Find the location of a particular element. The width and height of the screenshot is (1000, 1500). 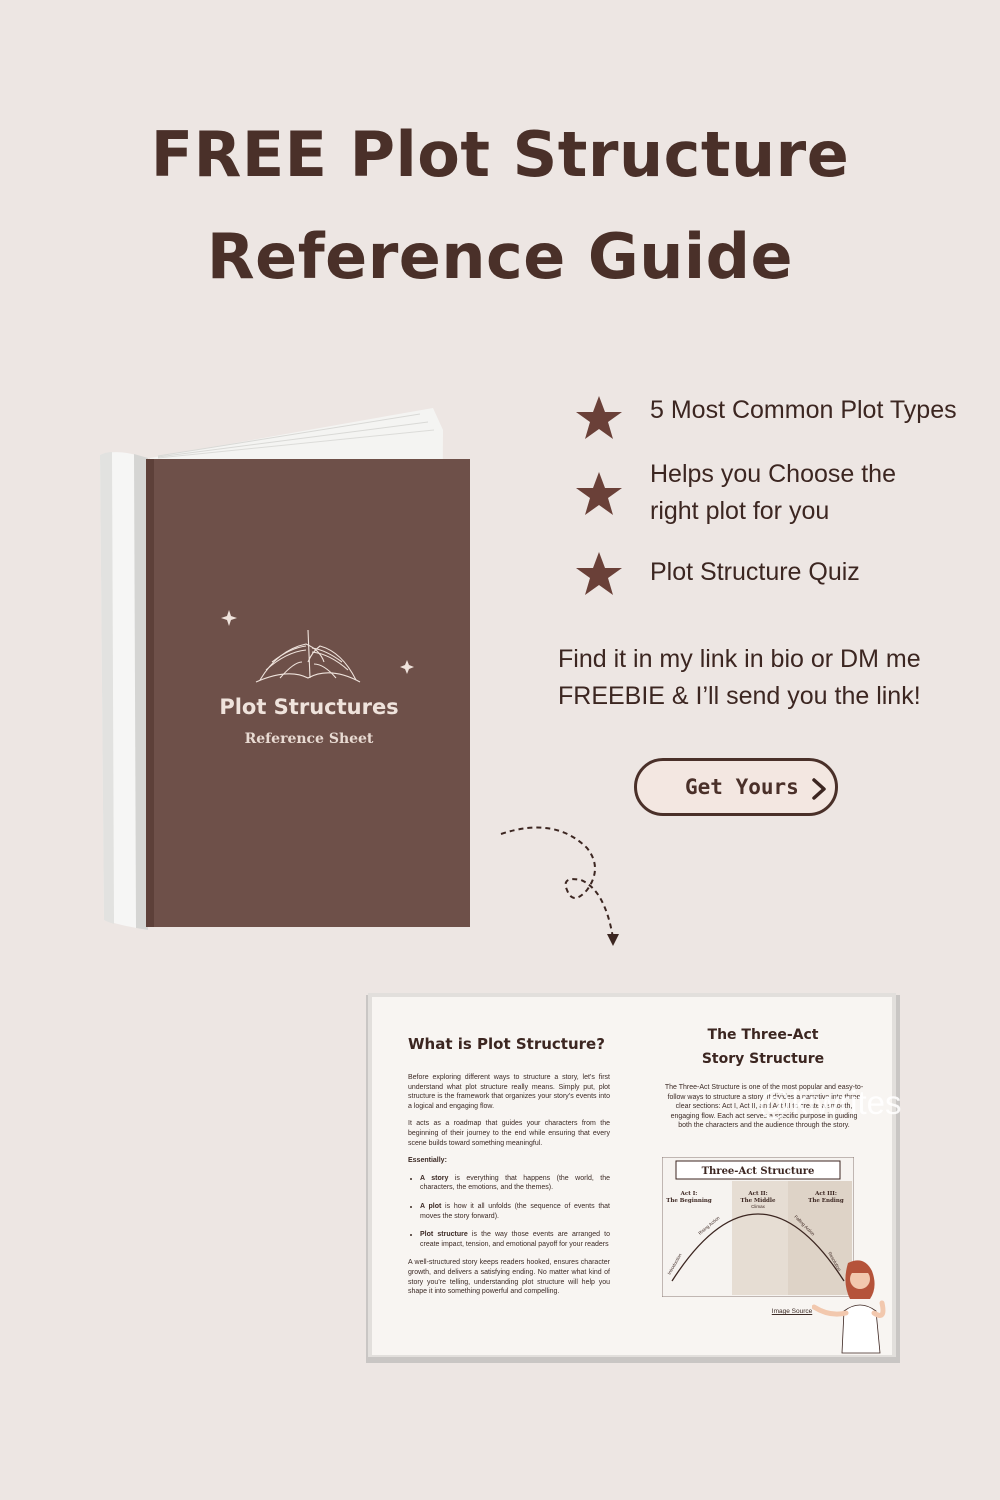

get-yours-button: Get Yours is located at coordinates (736, 787).